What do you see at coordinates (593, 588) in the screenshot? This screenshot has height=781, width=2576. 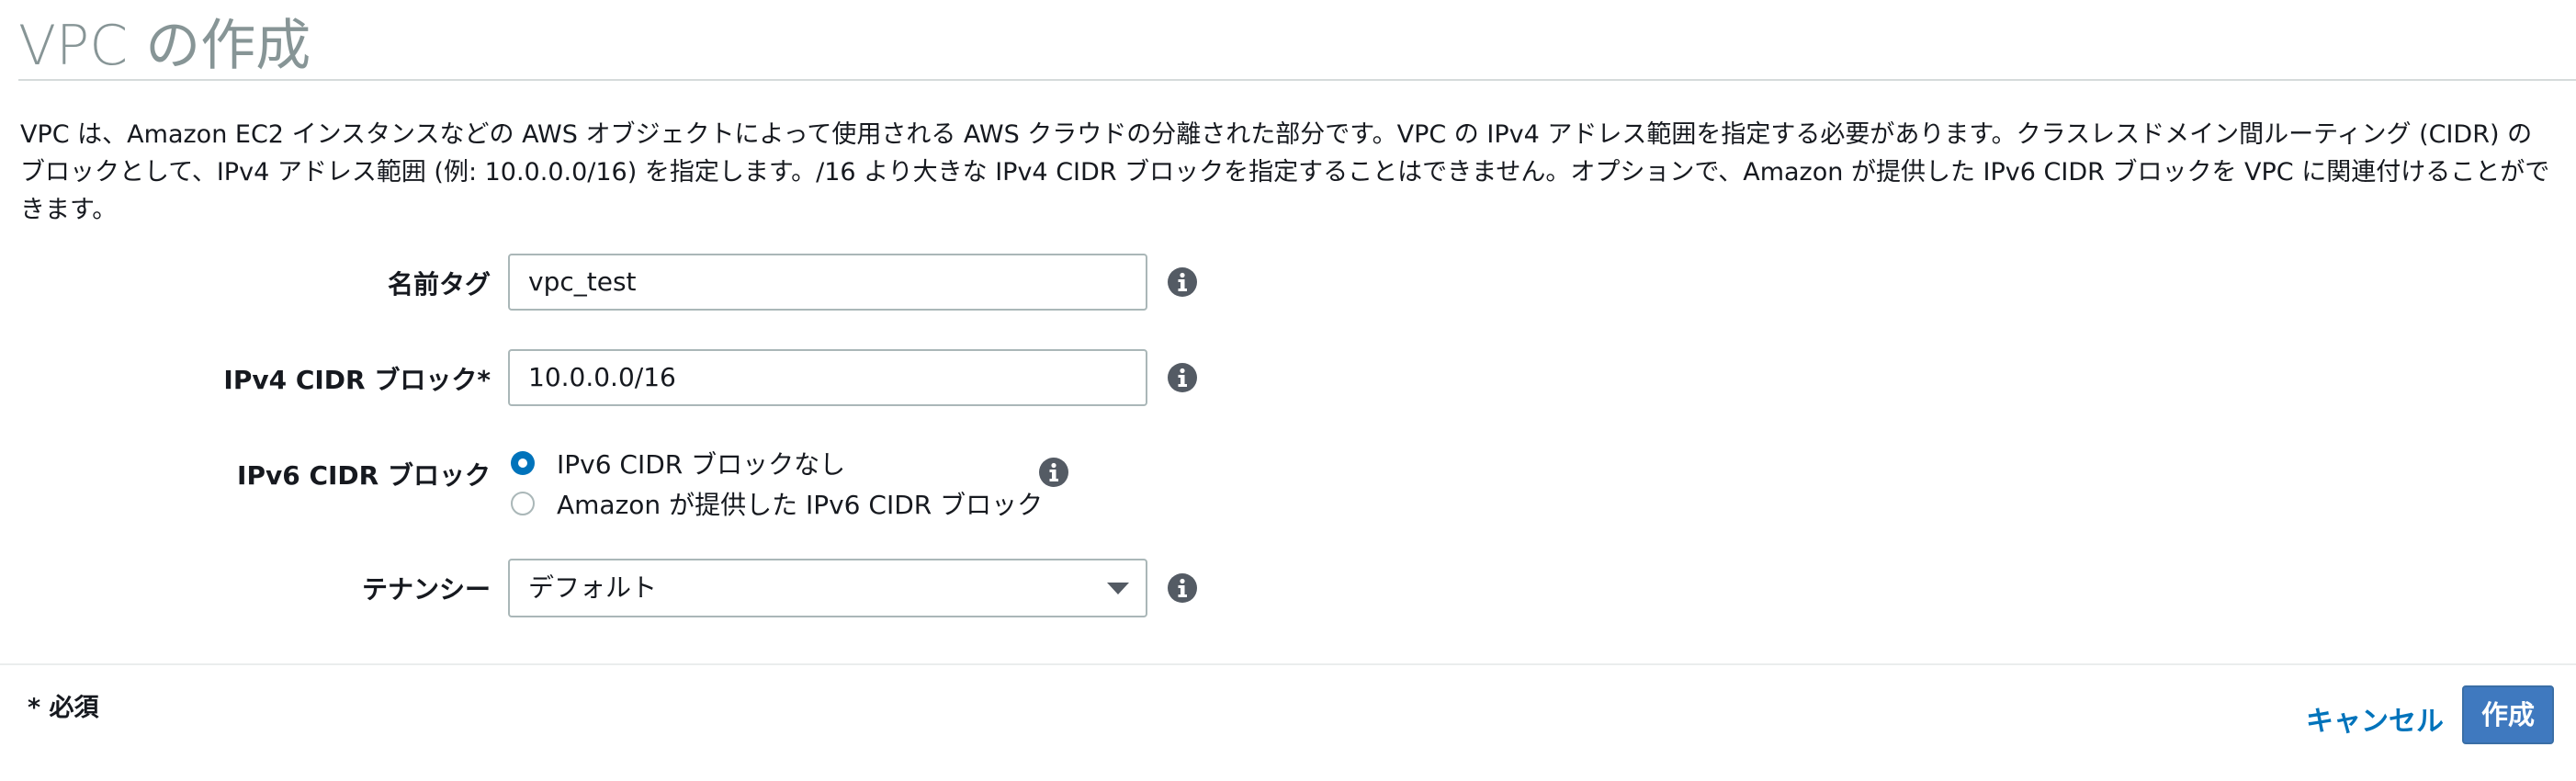 I see `tenancy-selected-value: デフォルト` at bounding box center [593, 588].